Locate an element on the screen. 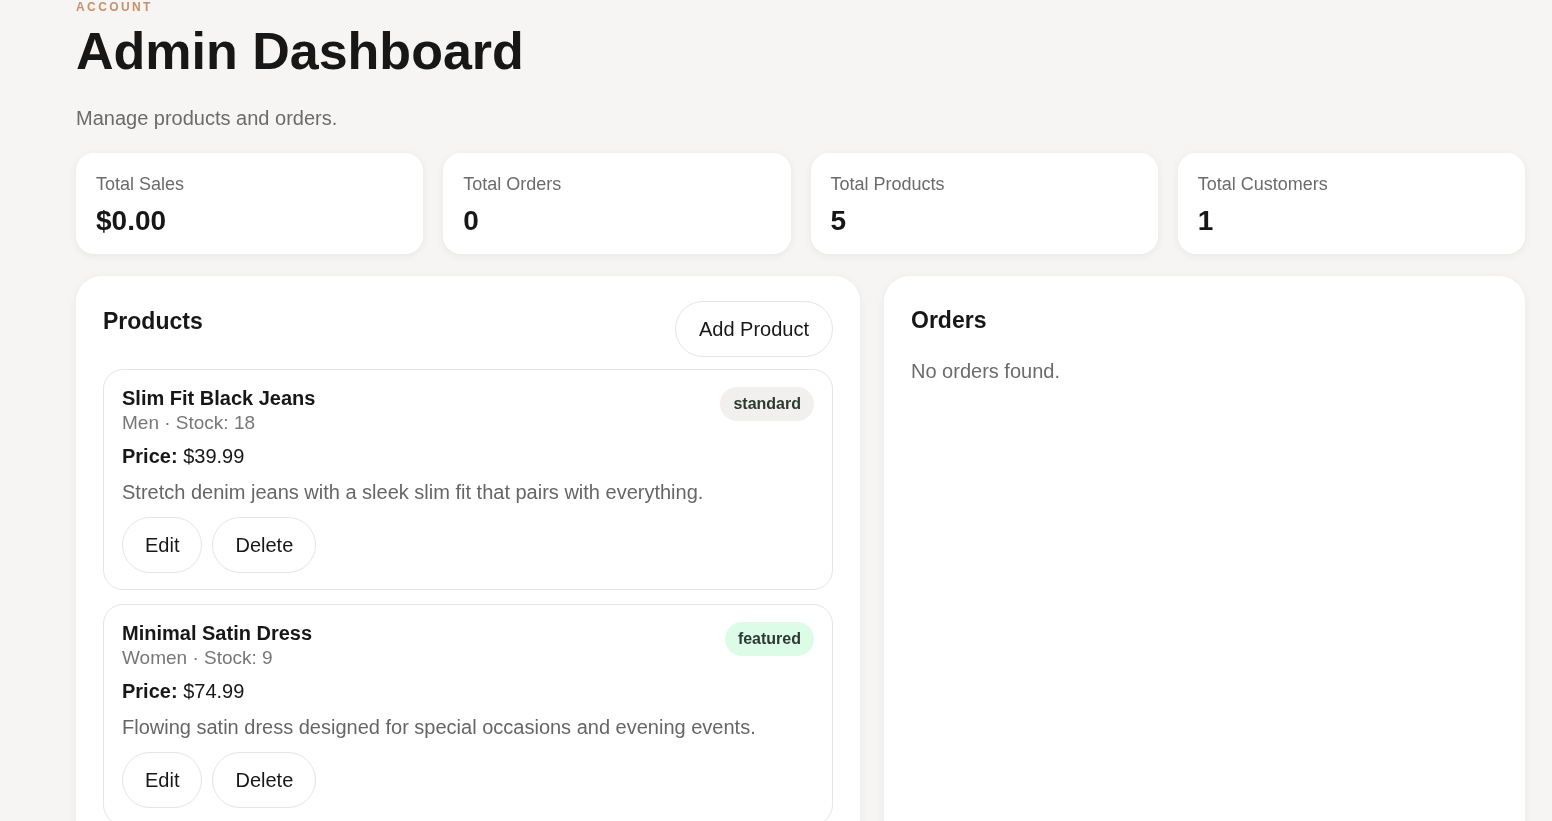  page-title: Admin Dashboard is located at coordinates (300, 51).